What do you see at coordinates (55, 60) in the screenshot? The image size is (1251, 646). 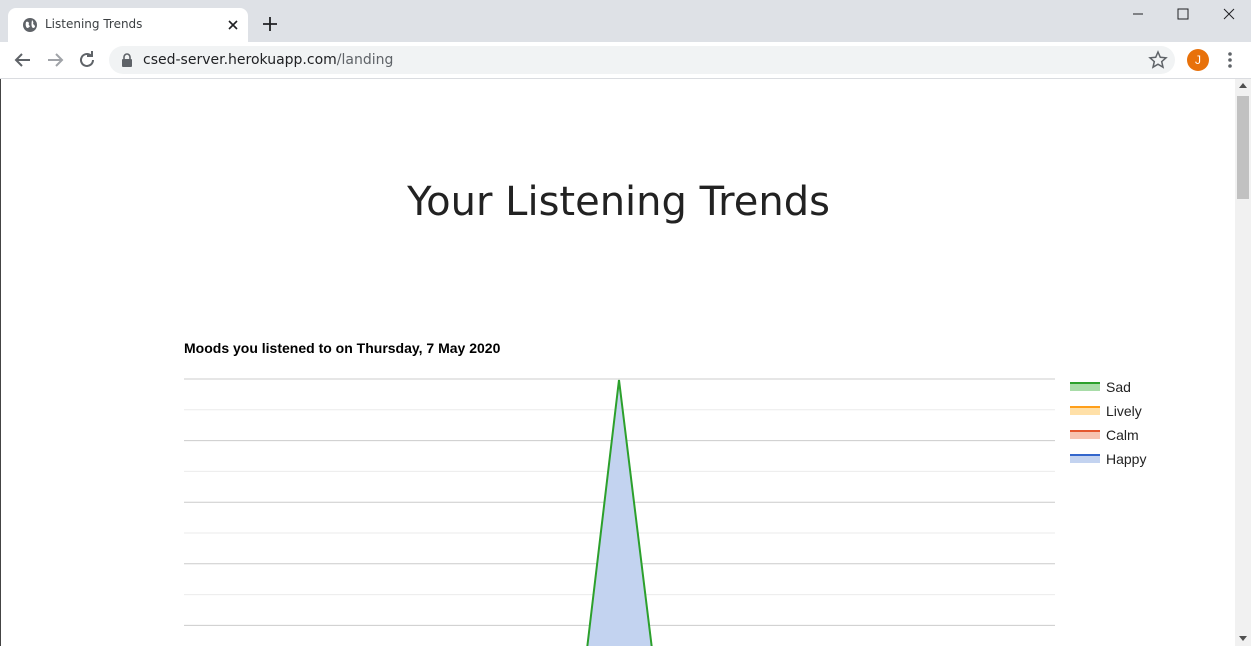 I see `forward-arrow-icon` at bounding box center [55, 60].